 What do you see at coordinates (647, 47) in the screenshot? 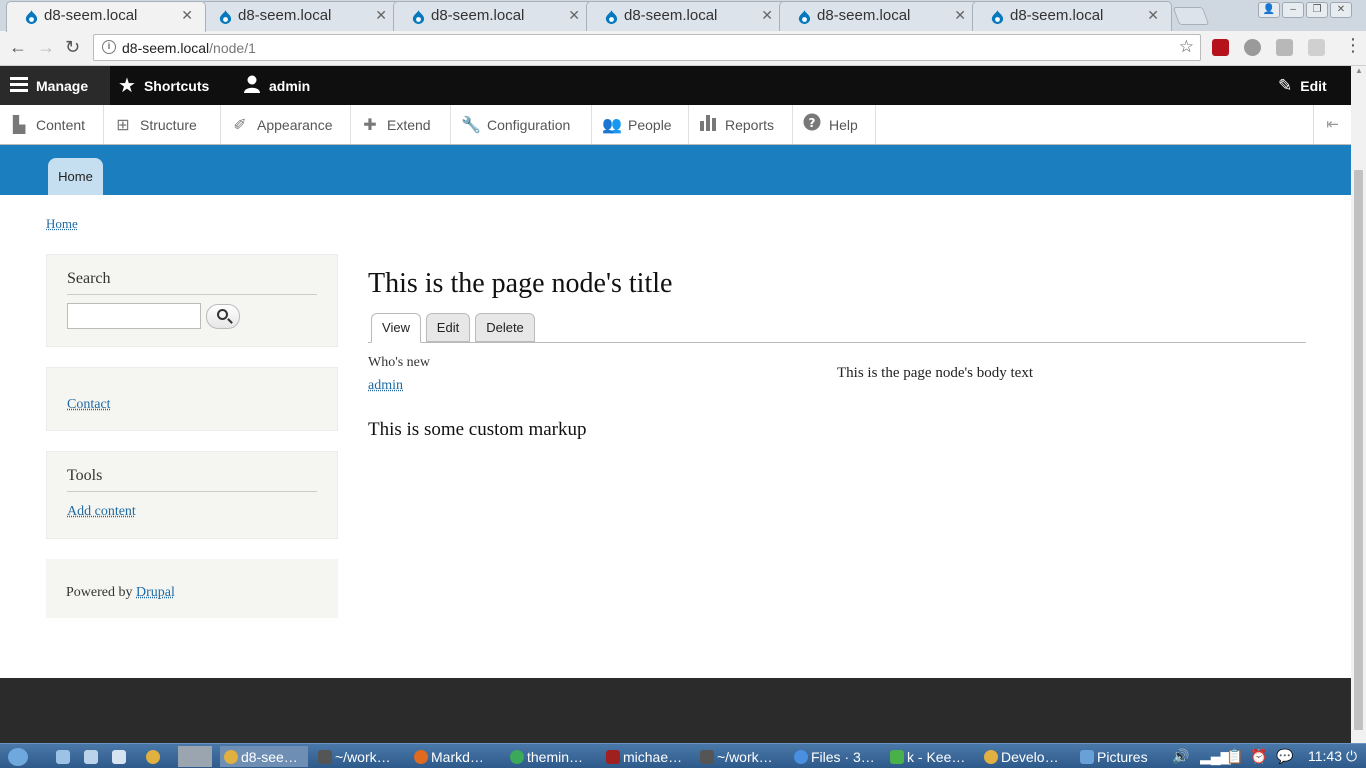
I see `address-bar: i d8-seem.local/node/1 ☆` at bounding box center [647, 47].